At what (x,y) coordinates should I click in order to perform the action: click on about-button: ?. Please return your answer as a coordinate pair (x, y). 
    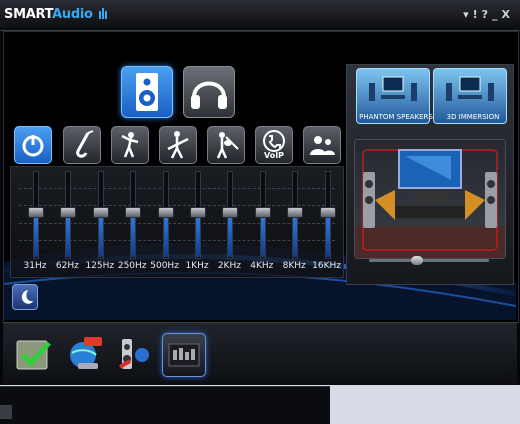
    Looking at the image, I should click on (487, 14).